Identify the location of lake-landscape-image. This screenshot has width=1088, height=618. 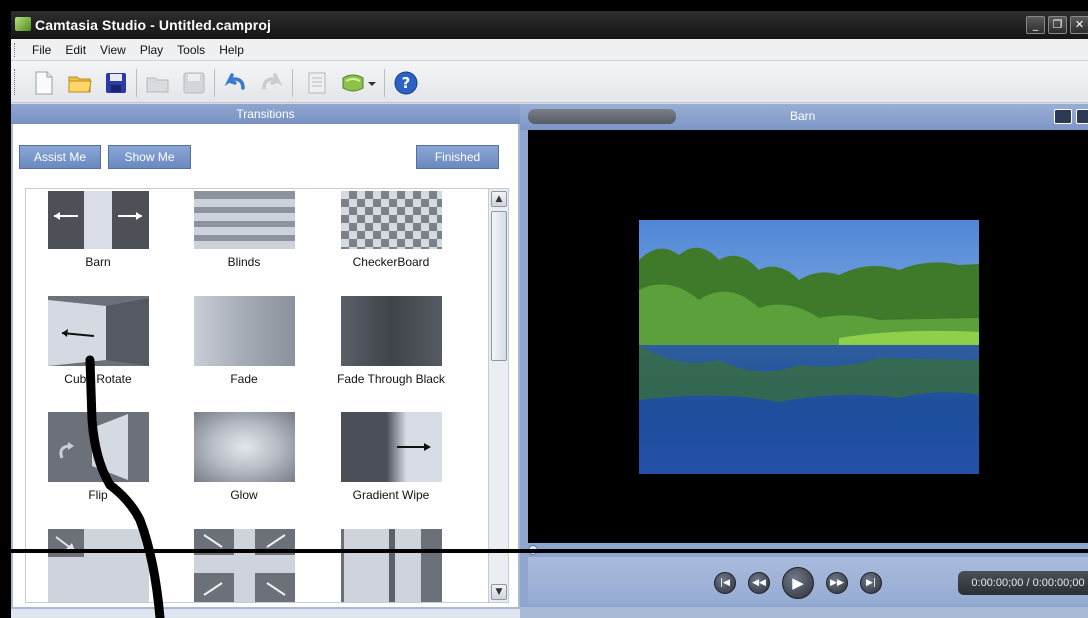
(809, 347).